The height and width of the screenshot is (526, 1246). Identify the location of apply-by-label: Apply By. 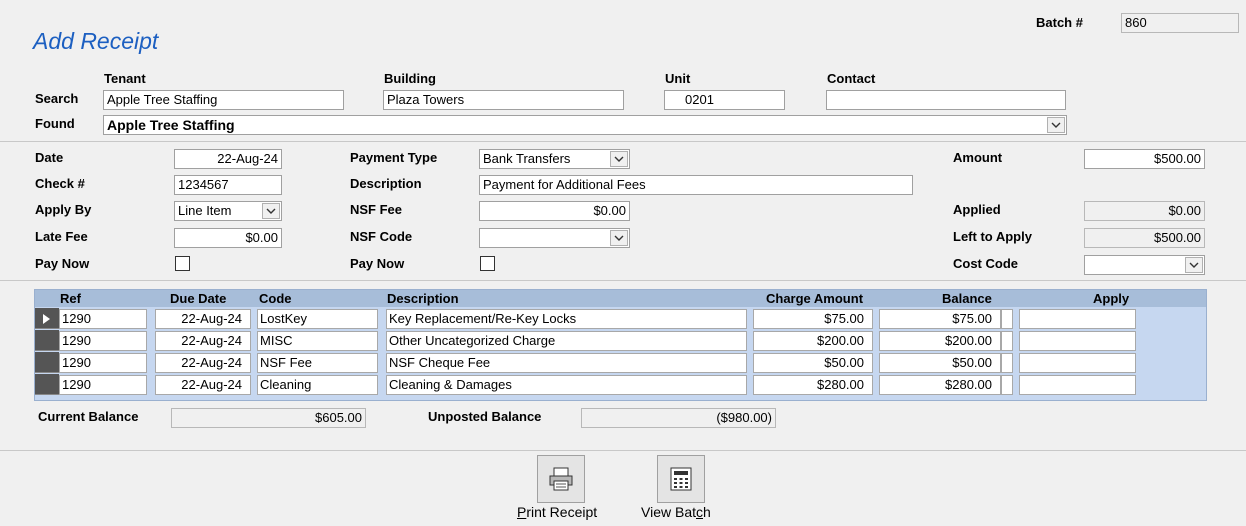
(63, 209).